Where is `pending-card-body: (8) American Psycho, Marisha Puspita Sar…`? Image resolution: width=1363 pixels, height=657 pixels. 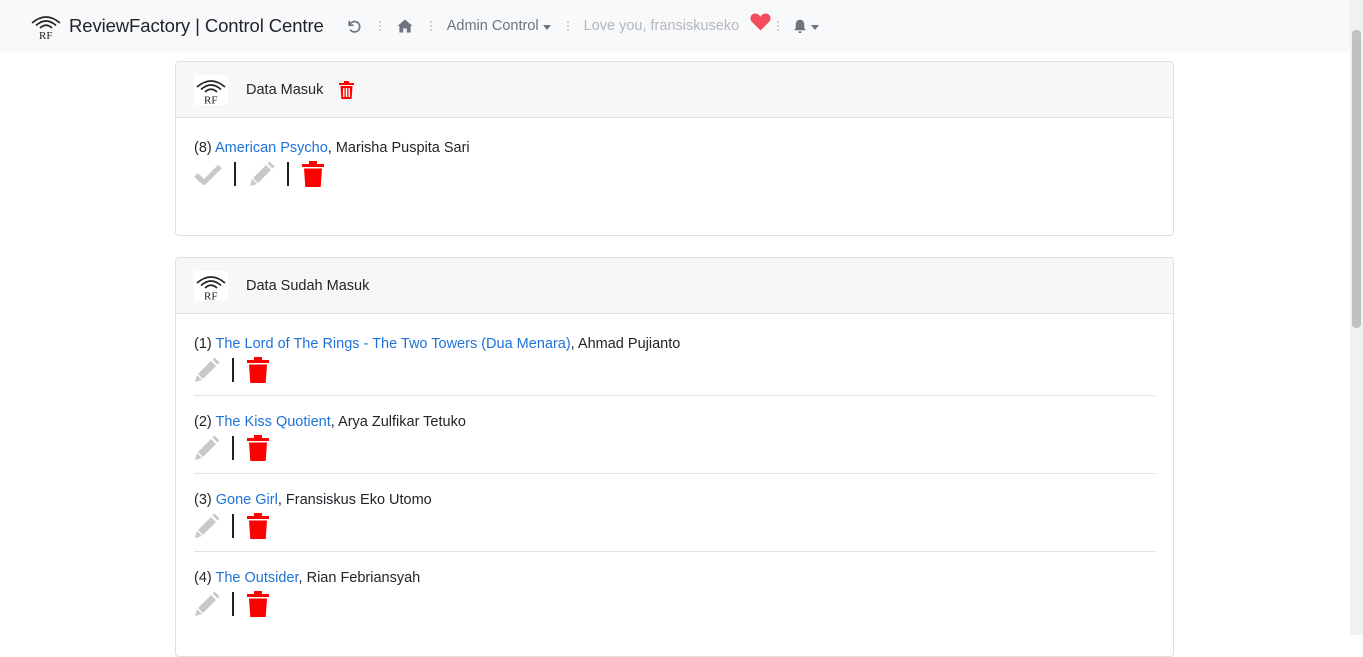
pending-card-body: (8) American Psycho, Marisha Puspita Sar… is located at coordinates (674, 153).